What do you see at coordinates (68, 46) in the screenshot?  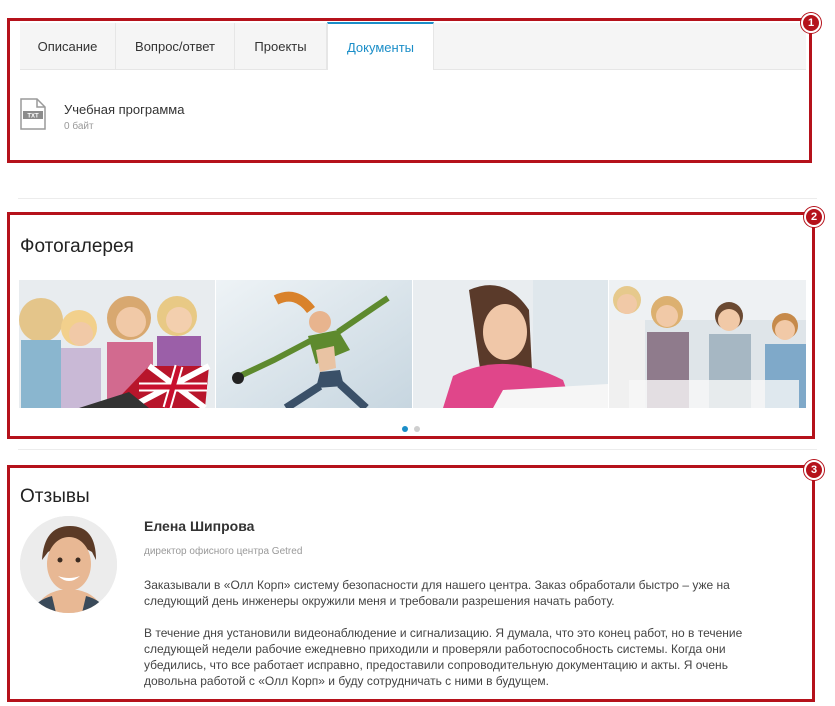 I see `tab-description: Описание` at bounding box center [68, 46].